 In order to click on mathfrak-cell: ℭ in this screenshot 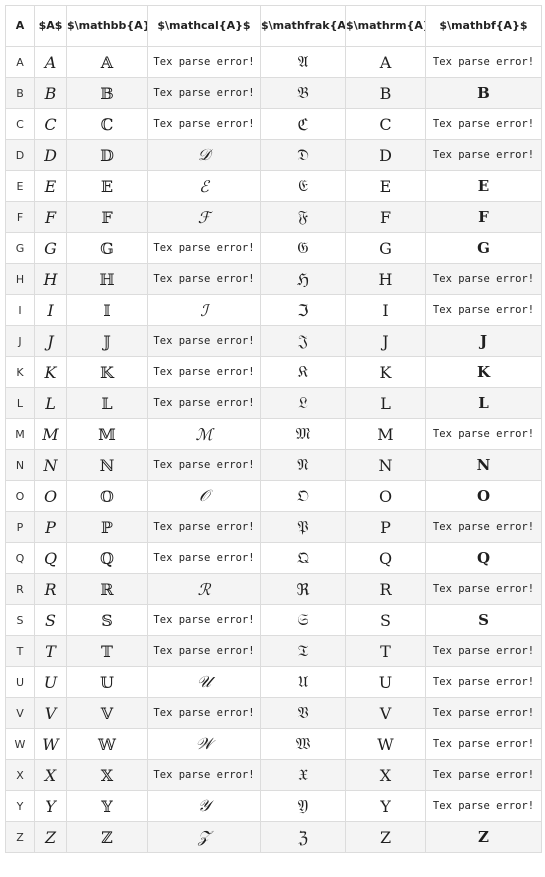, I will do `click(303, 124)`.